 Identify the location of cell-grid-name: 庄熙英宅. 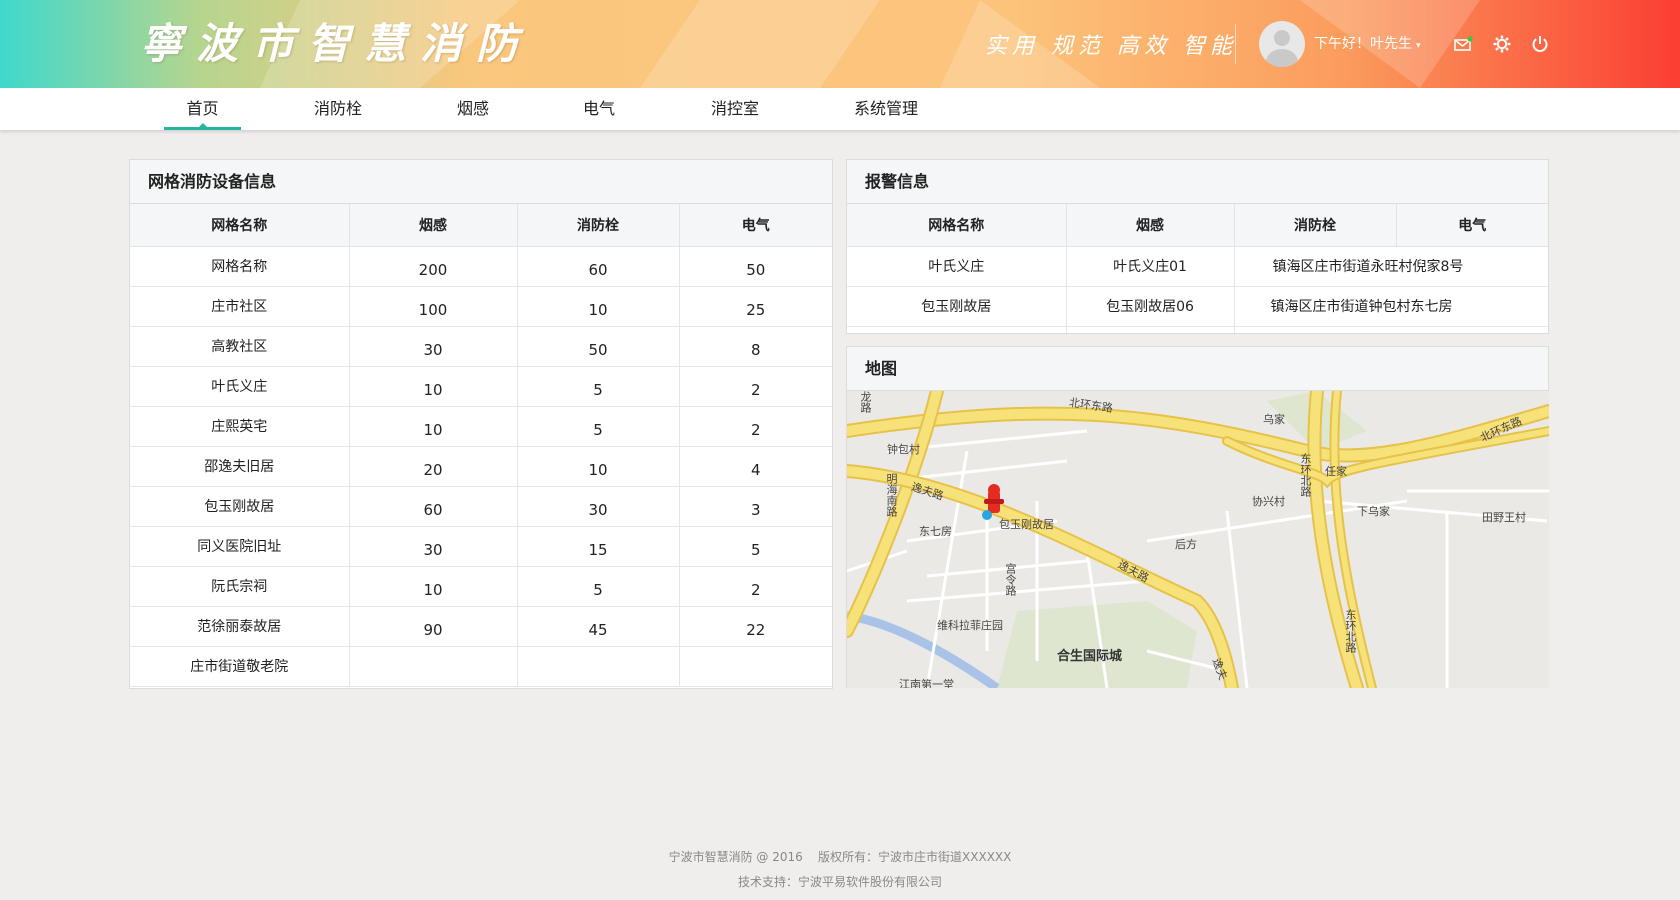
(240, 426).